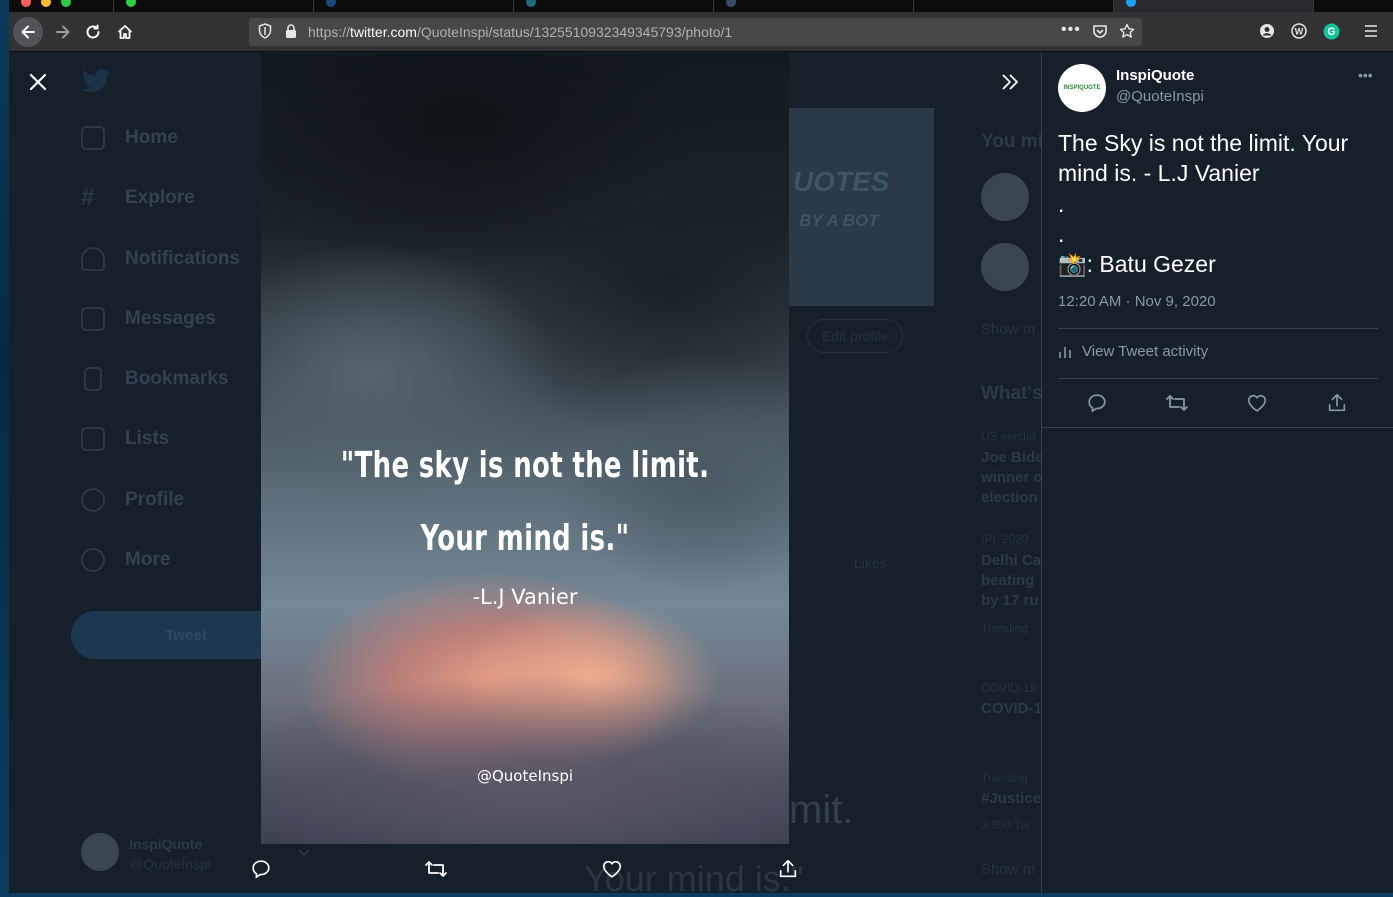  I want to click on reply-button, so click(1097, 403).